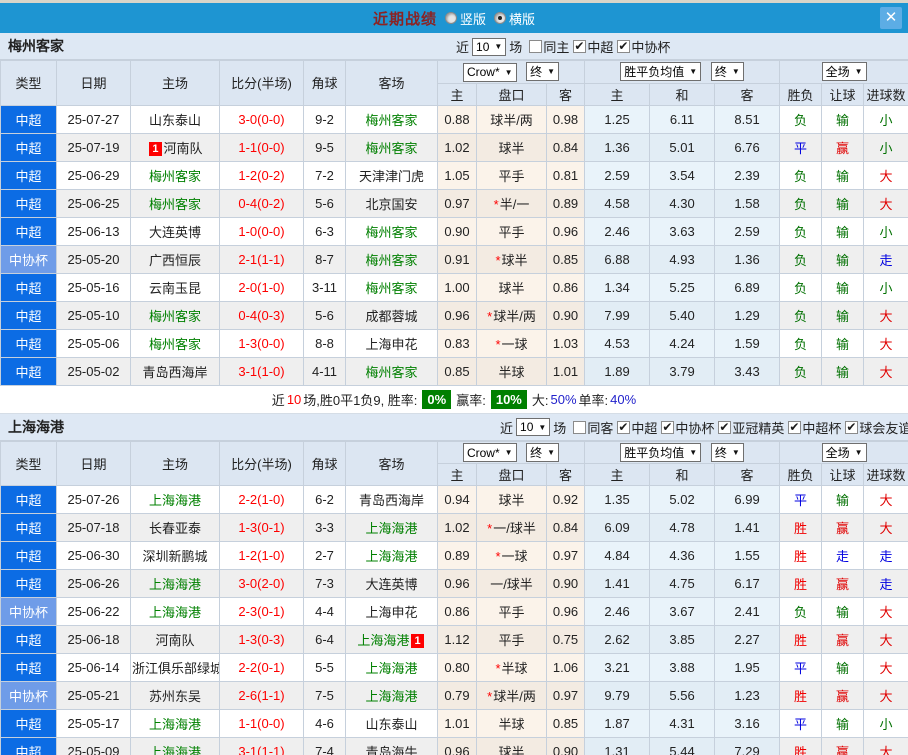 Image resolution: width=908 pixels, height=755 pixels. I want to click on handicap-text: 半球, so click(511, 372).